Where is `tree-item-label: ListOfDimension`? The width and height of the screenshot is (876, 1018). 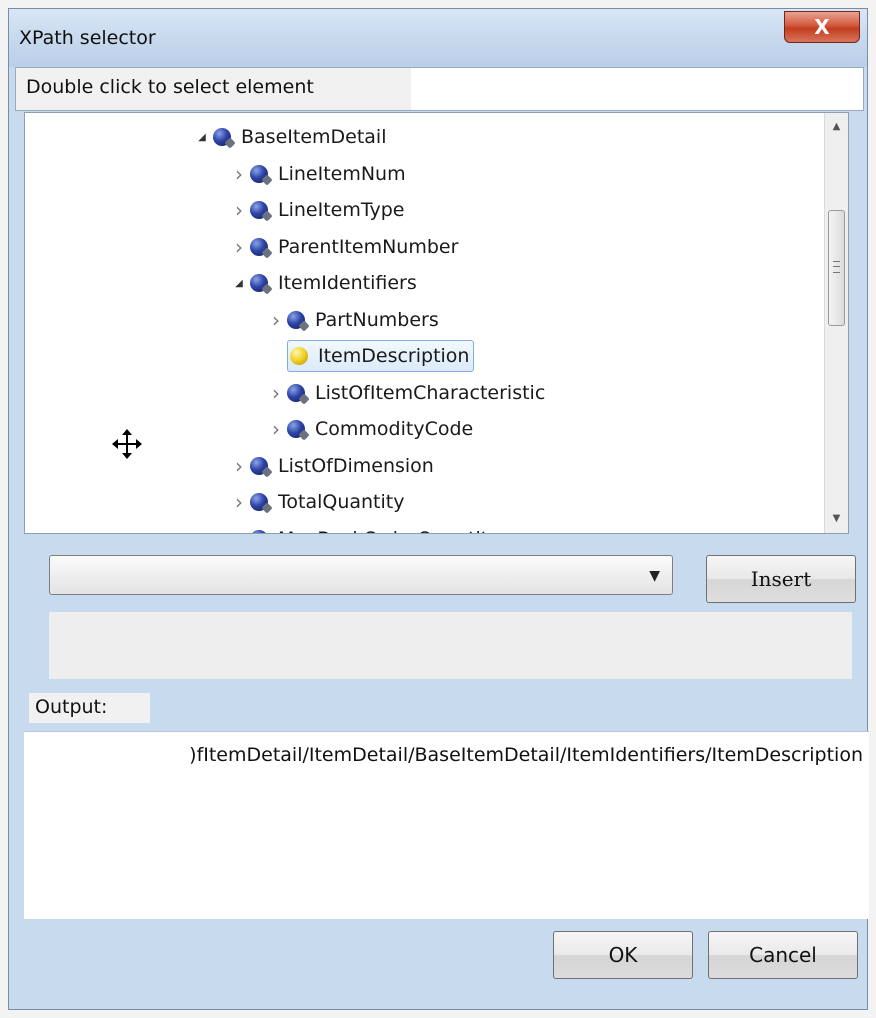
tree-item-label: ListOfDimension is located at coordinates (356, 465).